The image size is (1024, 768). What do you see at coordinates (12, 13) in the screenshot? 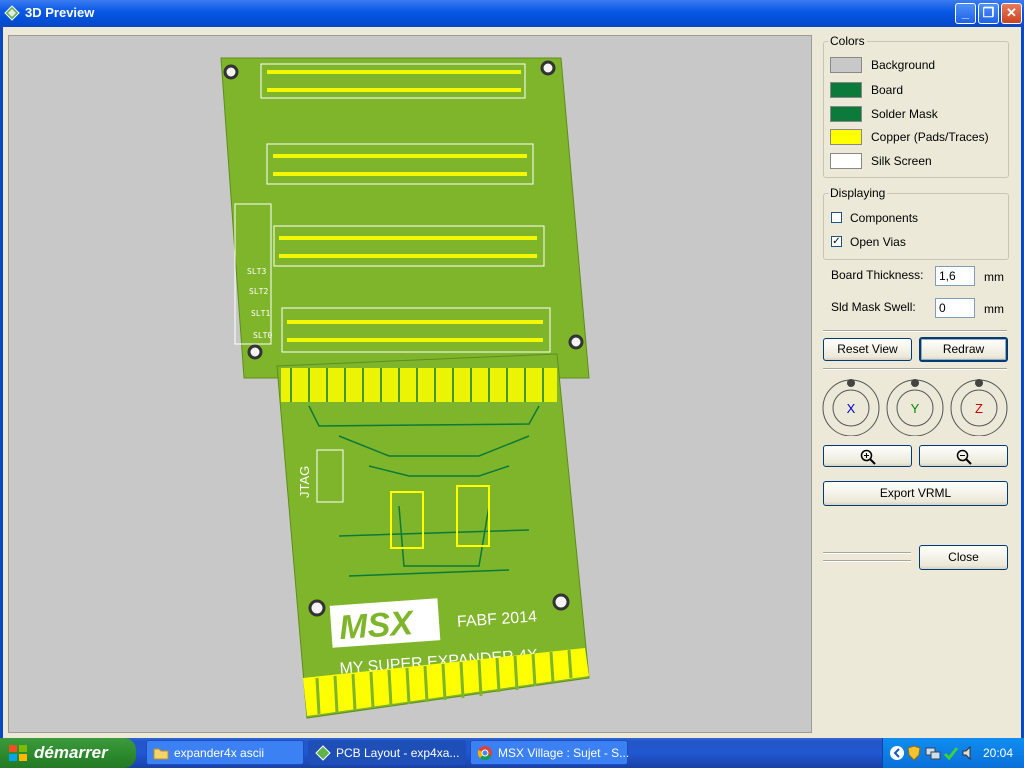
I see `app-icon` at bounding box center [12, 13].